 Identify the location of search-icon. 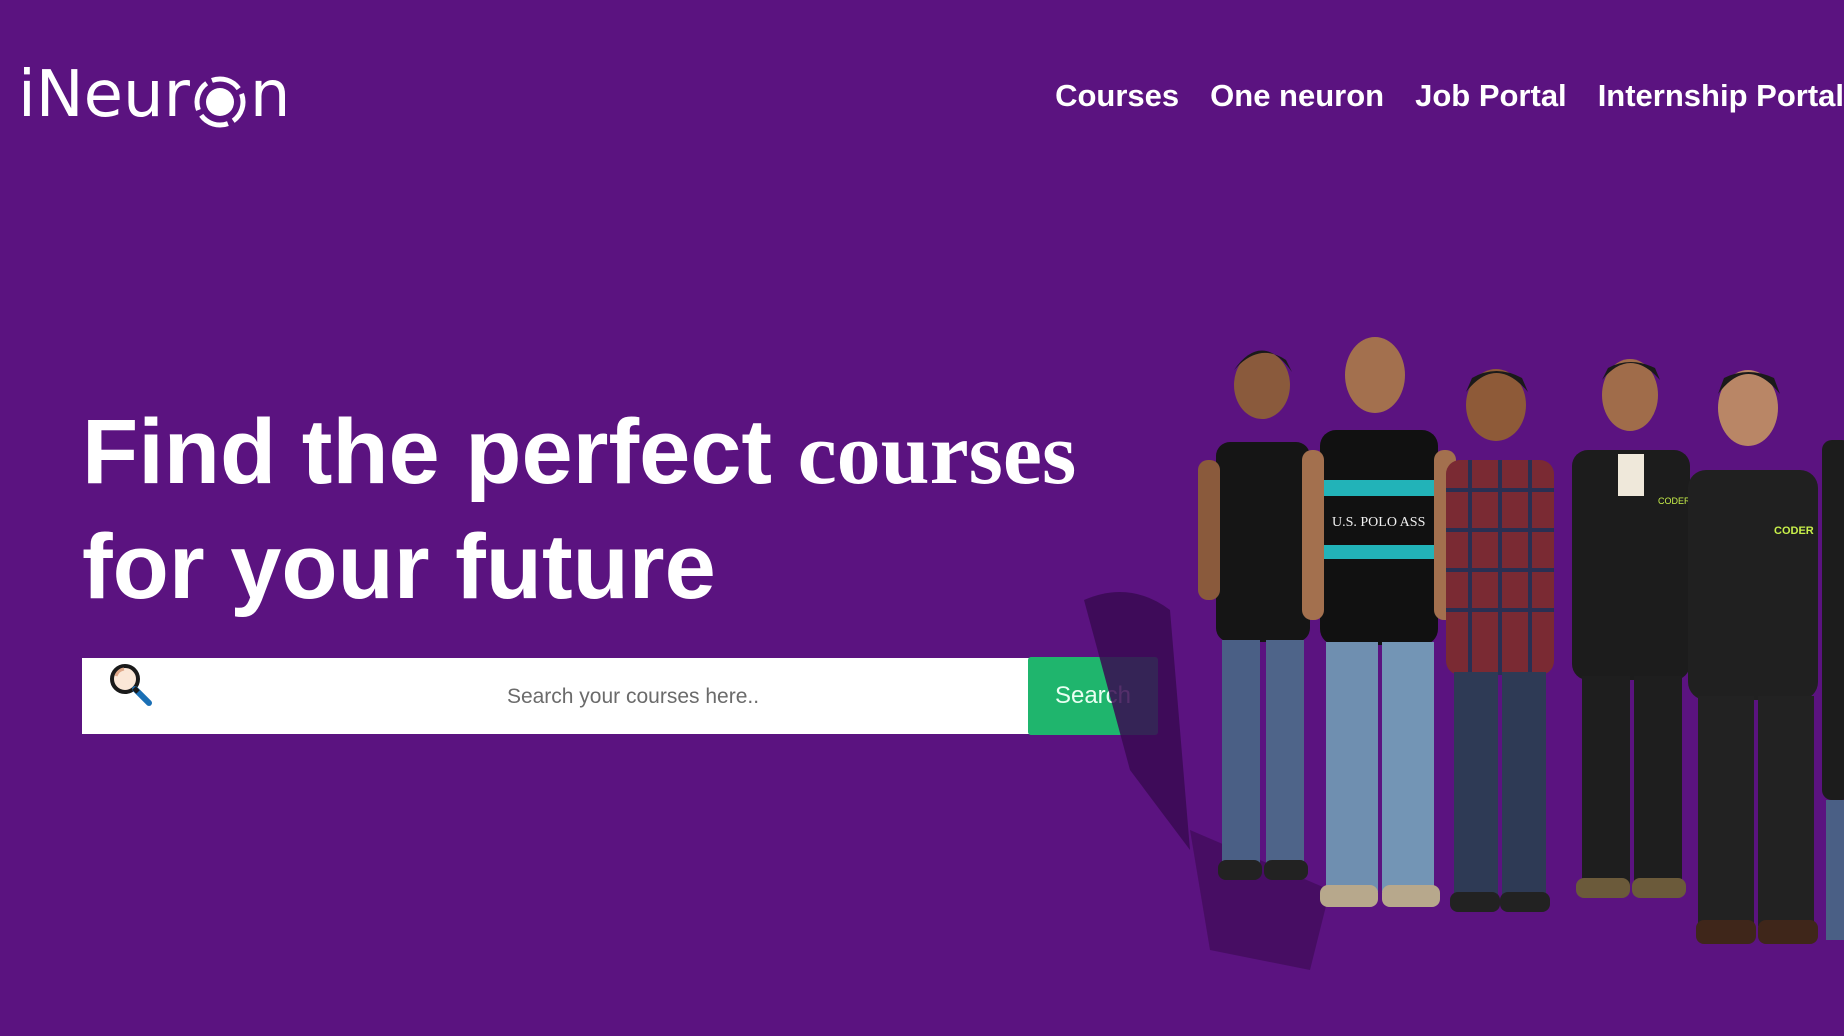
(130, 684).